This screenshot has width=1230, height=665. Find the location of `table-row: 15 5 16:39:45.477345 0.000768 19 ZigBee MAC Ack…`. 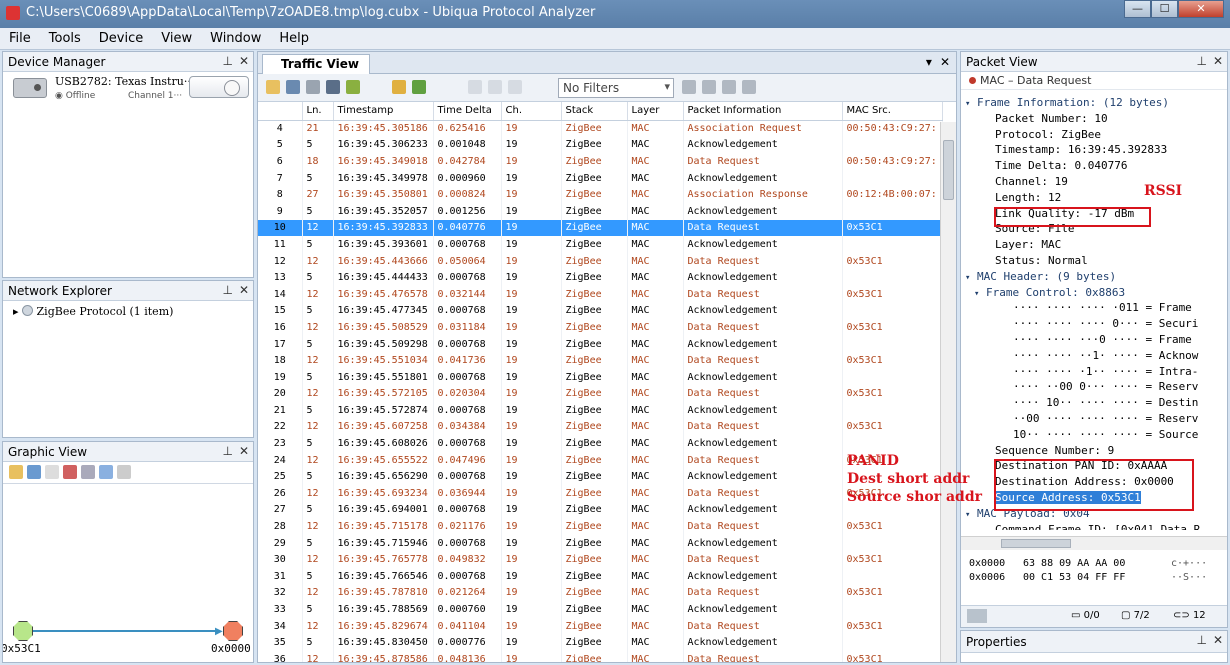

table-row: 15 5 16:39:45.477345 0.000768 19 ZigBee MAC Ack… is located at coordinates (600, 311).